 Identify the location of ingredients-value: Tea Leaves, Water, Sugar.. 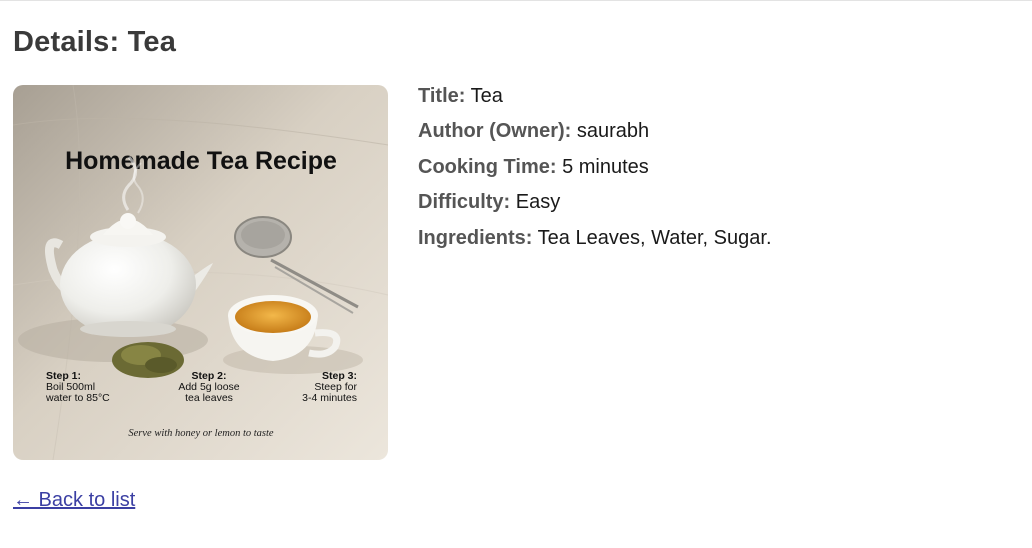
(654, 237).